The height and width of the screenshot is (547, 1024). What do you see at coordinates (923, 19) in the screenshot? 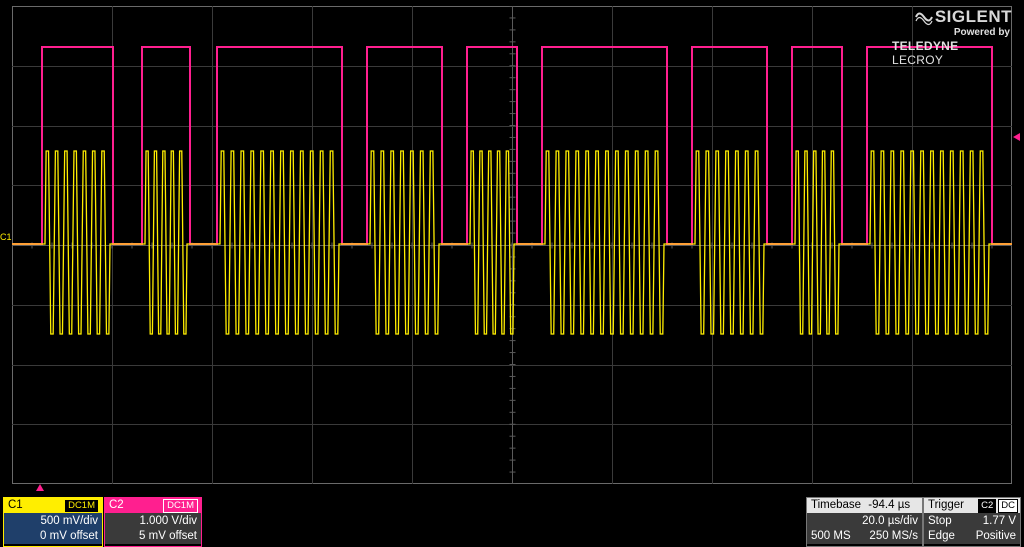
I see `siglent-logo-icon` at bounding box center [923, 19].